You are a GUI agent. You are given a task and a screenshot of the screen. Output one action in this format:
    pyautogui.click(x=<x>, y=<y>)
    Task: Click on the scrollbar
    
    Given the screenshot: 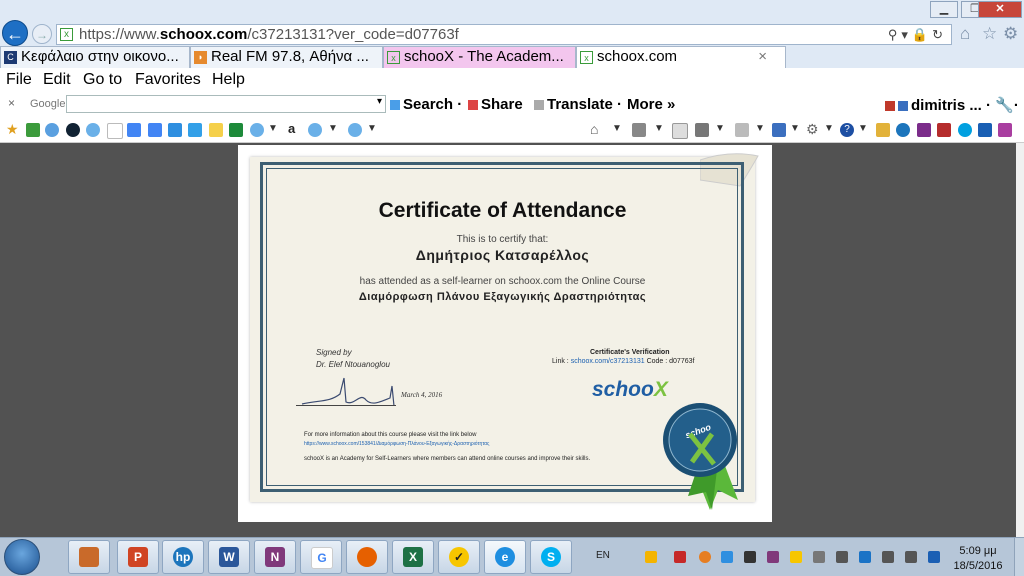 What is the action you would take?
    pyautogui.click(x=1020, y=340)
    